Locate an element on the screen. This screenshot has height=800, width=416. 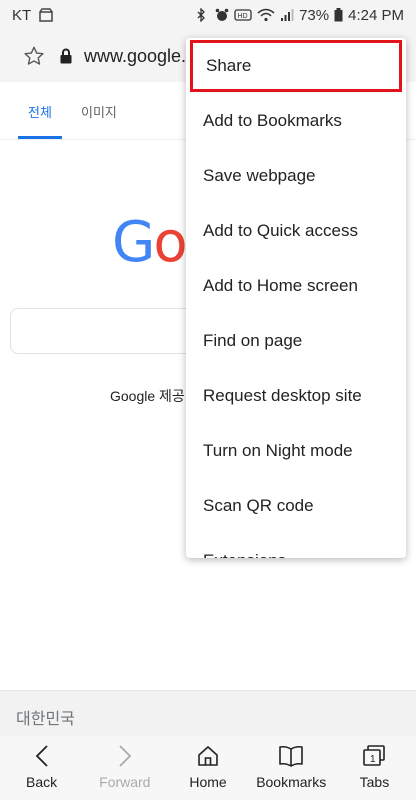
status-bar: KT HD 73% 4:24 PM is located at coordinates (208, 15).